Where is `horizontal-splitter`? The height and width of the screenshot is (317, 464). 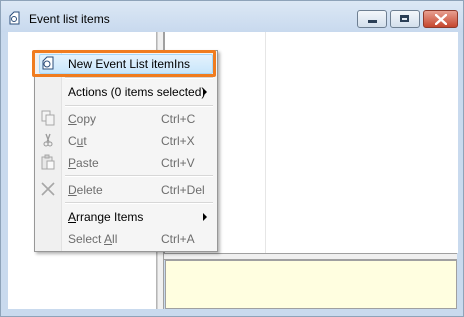 horizontal-splitter is located at coordinates (310, 256).